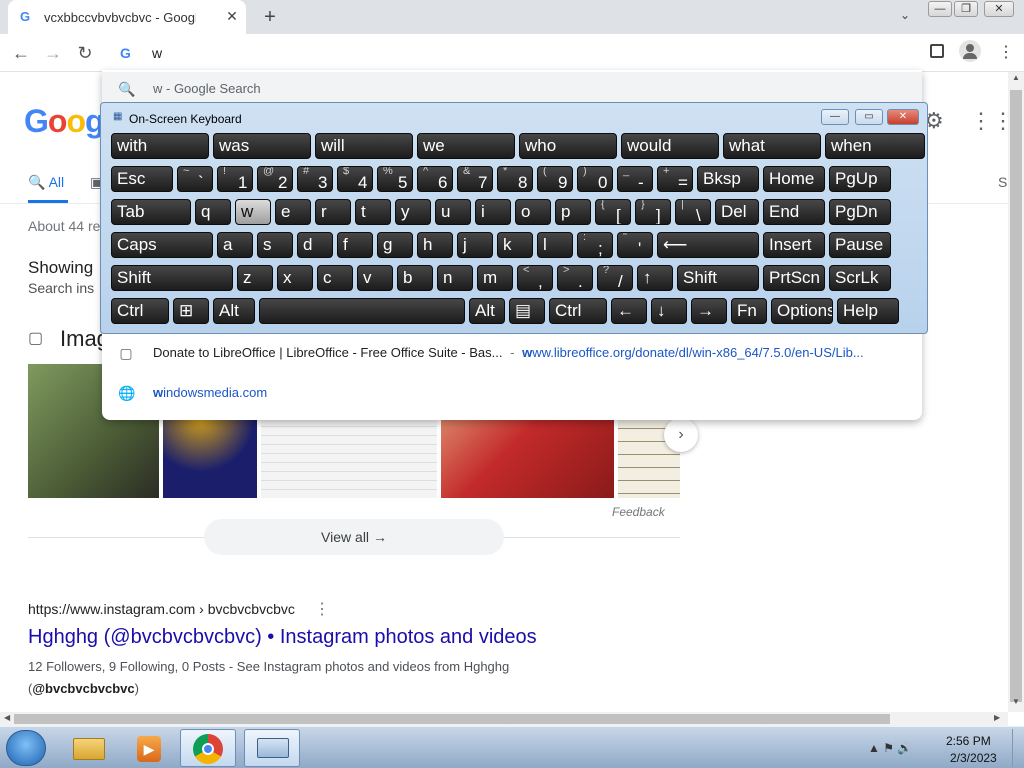 This screenshot has width=1024, height=768. I want to click on reload-icon: ↻, so click(85, 53).